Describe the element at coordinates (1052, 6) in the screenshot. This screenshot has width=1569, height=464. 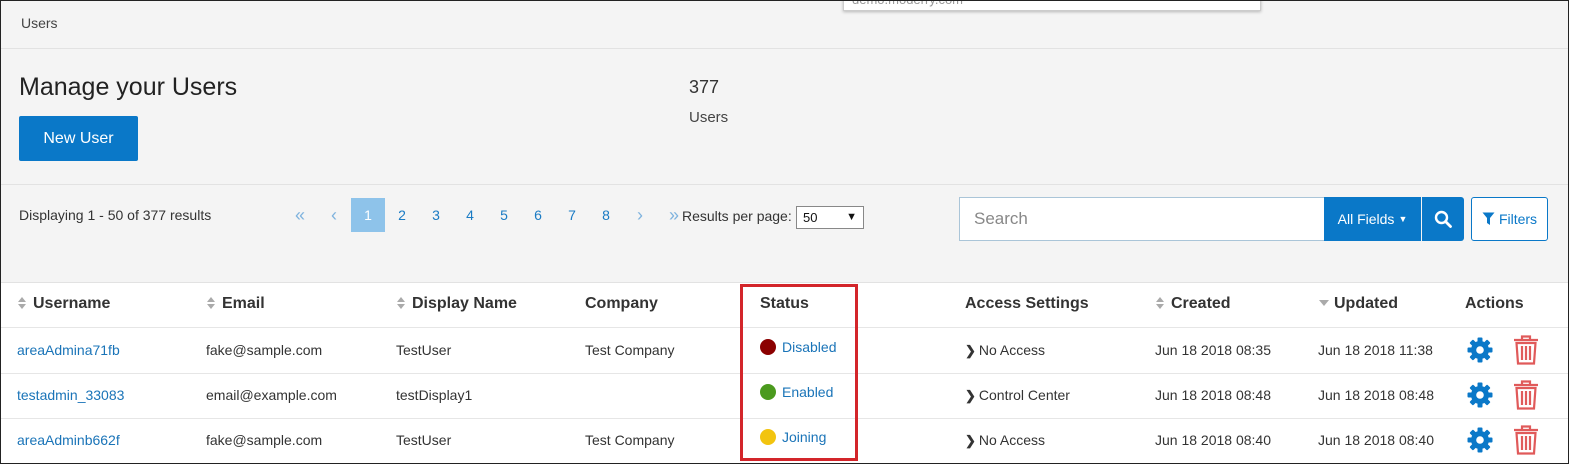
I see `url-popup: demo.moderry.com` at that location.